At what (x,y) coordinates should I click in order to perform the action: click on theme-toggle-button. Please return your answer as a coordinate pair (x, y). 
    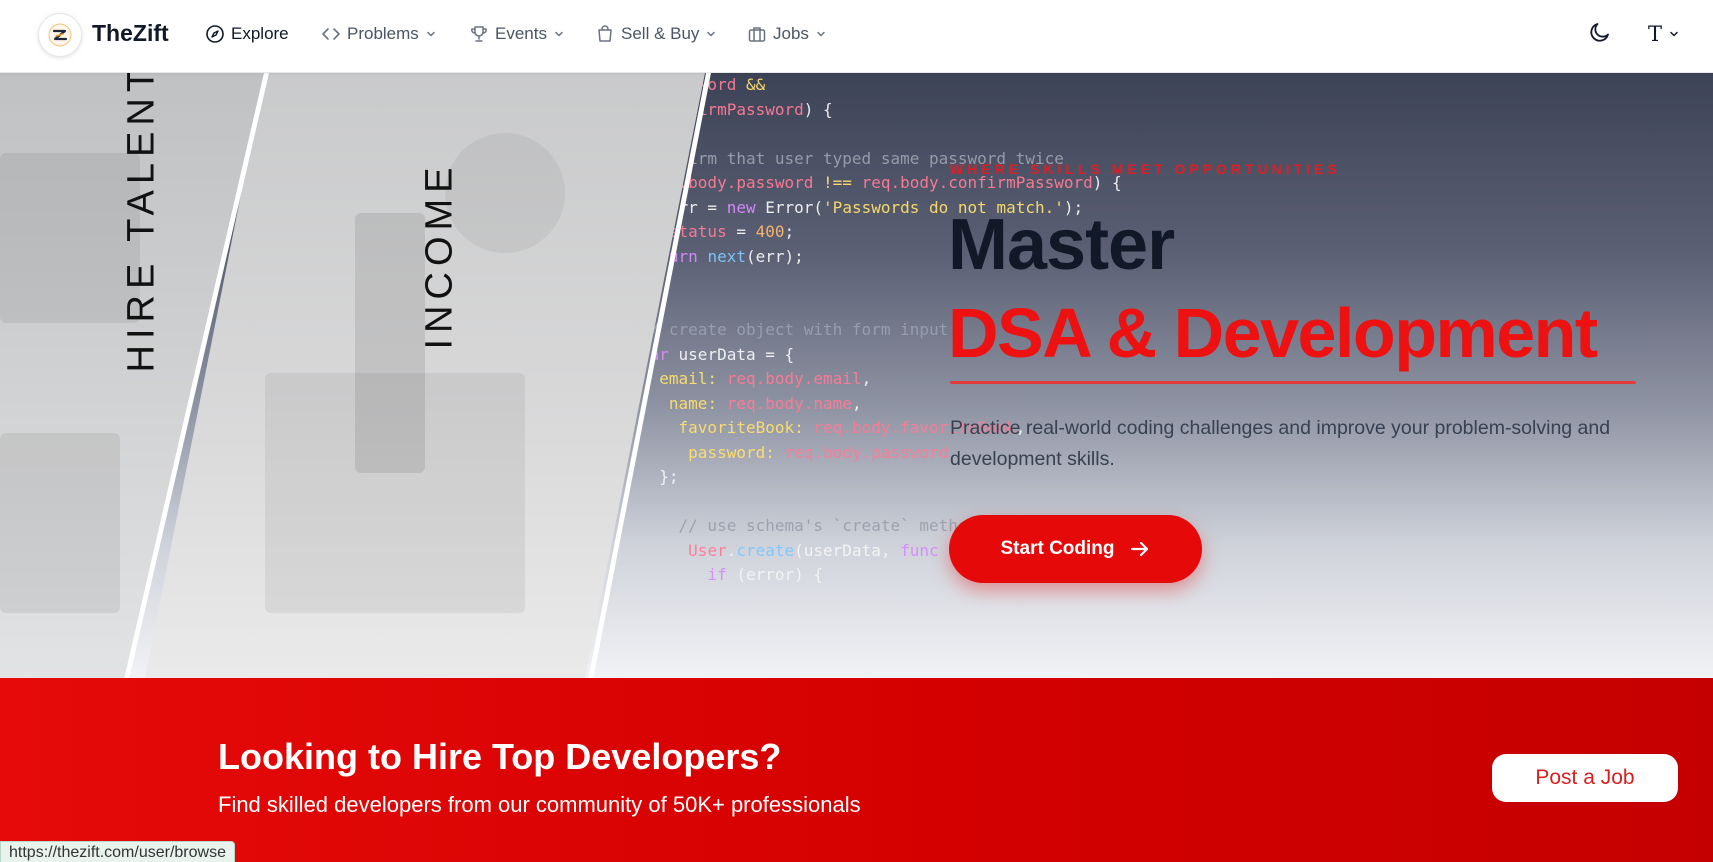
    Looking at the image, I should click on (1600, 32).